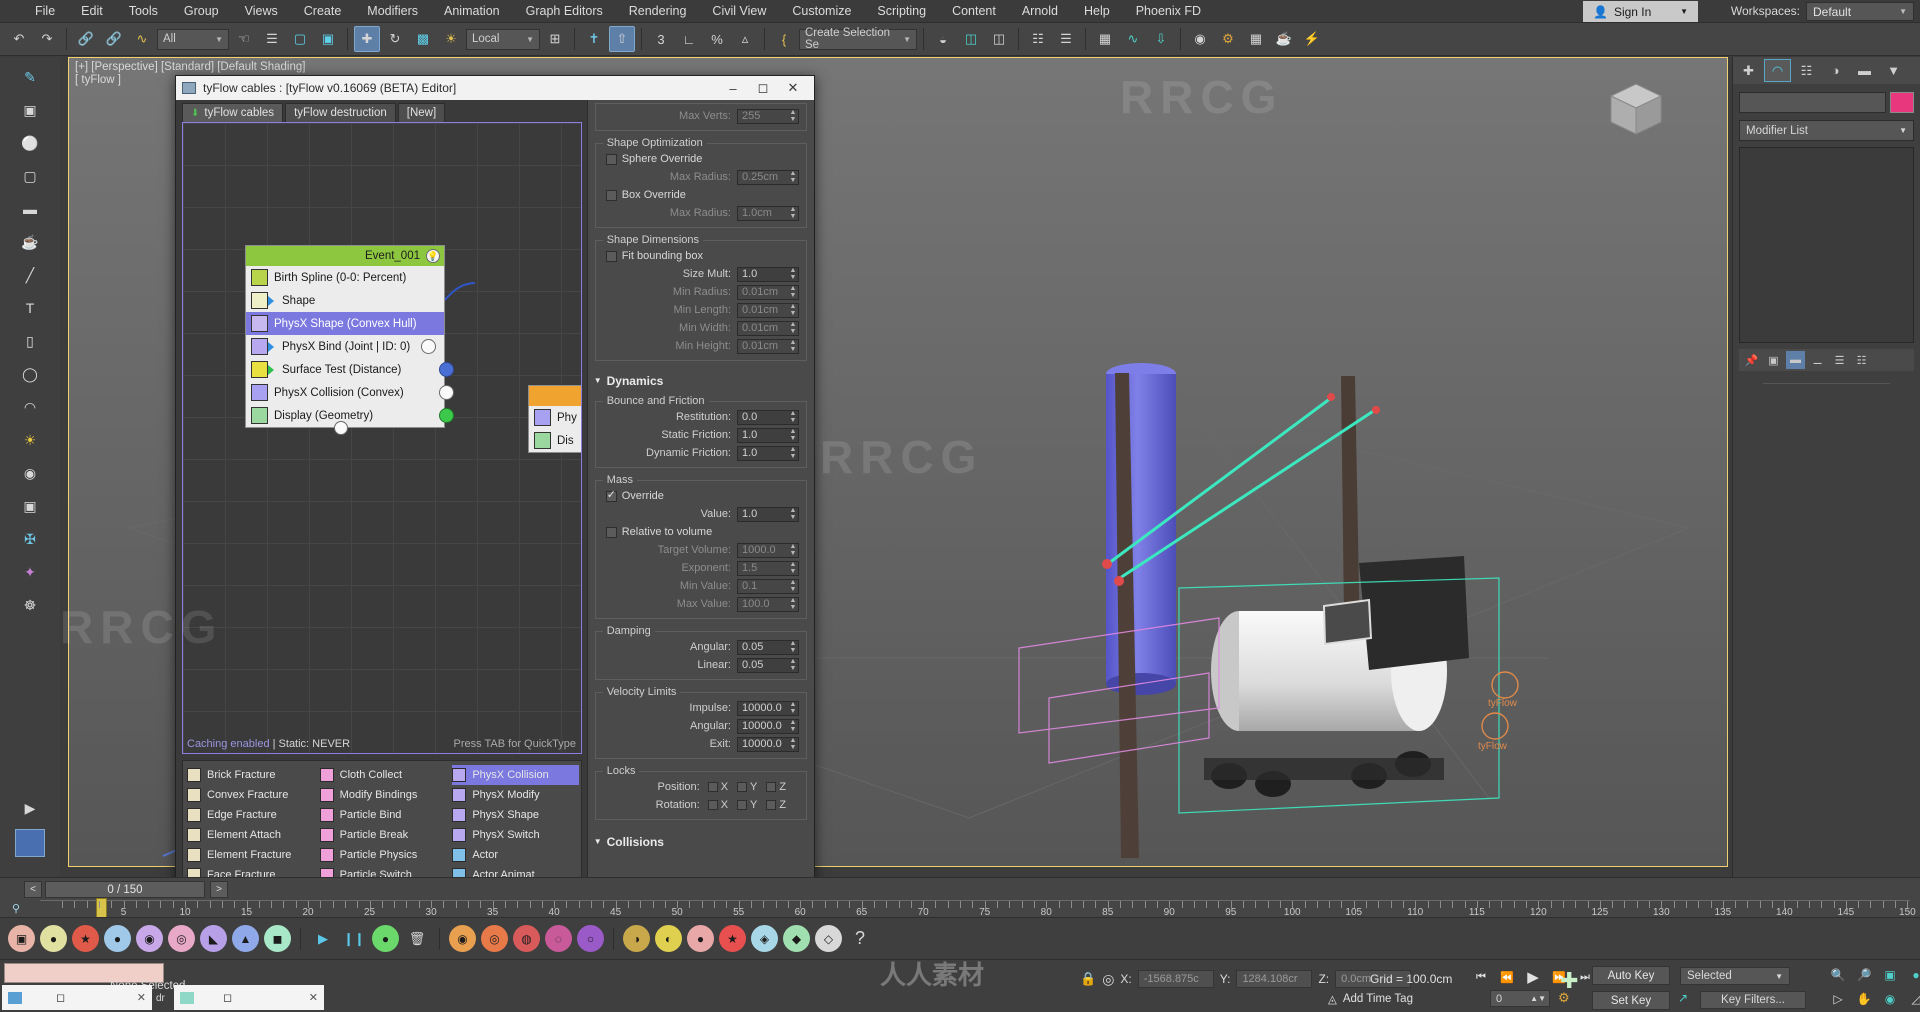  What do you see at coordinates (558, 938) in the screenshot?
I see `tool-icon-14: ◌` at bounding box center [558, 938].